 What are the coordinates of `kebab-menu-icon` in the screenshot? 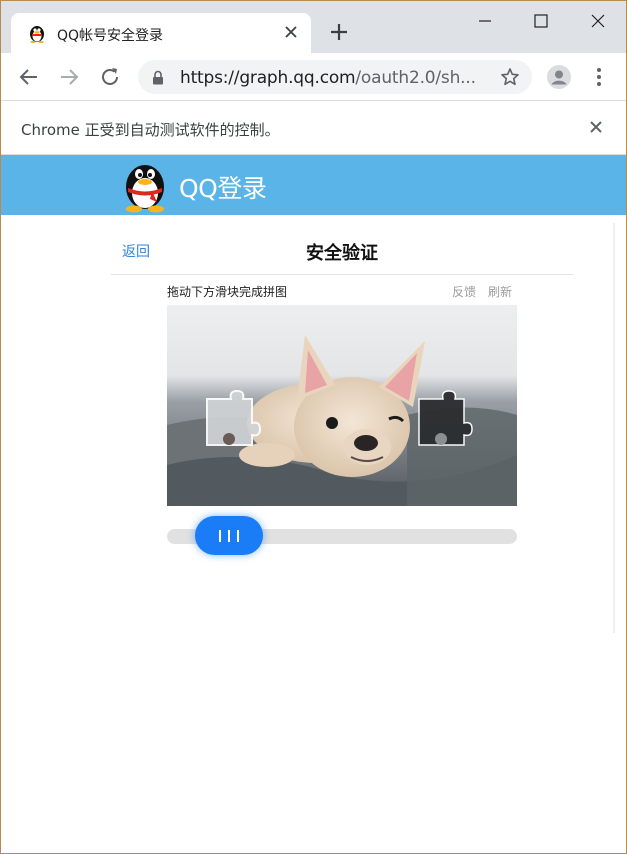 It's located at (599, 77).